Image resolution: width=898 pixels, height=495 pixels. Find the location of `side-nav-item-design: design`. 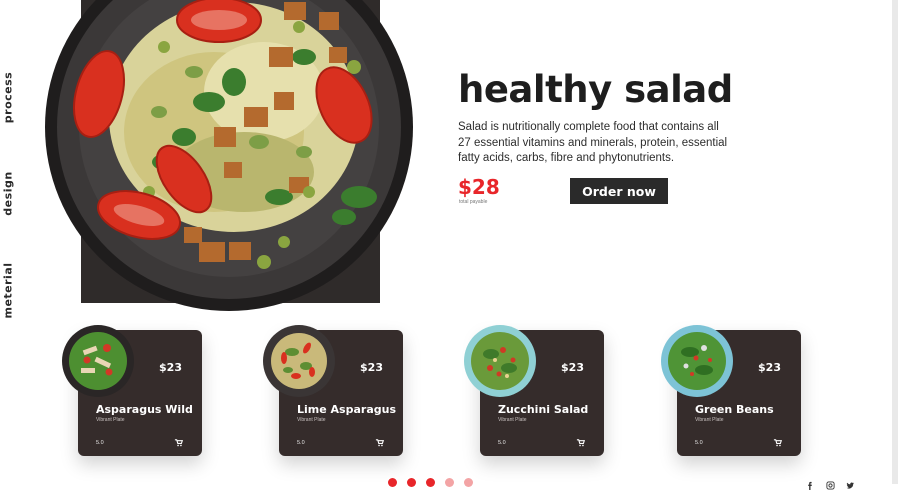

side-nav-item-design: design is located at coordinates (8, 194).